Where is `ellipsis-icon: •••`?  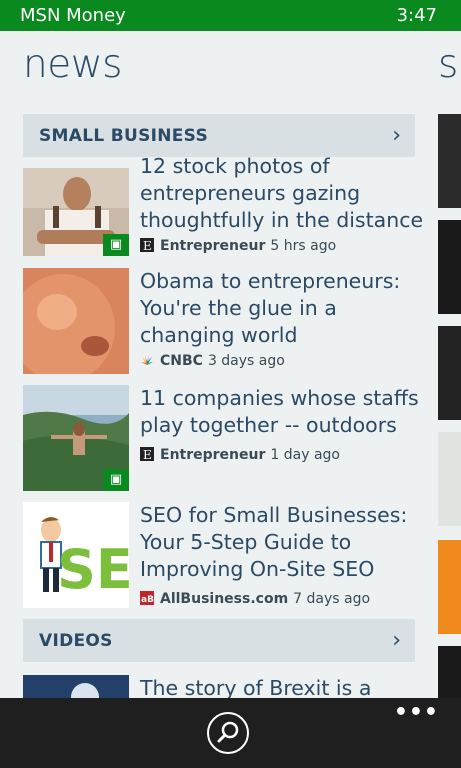
ellipsis-icon: ••• is located at coordinates (416, 712).